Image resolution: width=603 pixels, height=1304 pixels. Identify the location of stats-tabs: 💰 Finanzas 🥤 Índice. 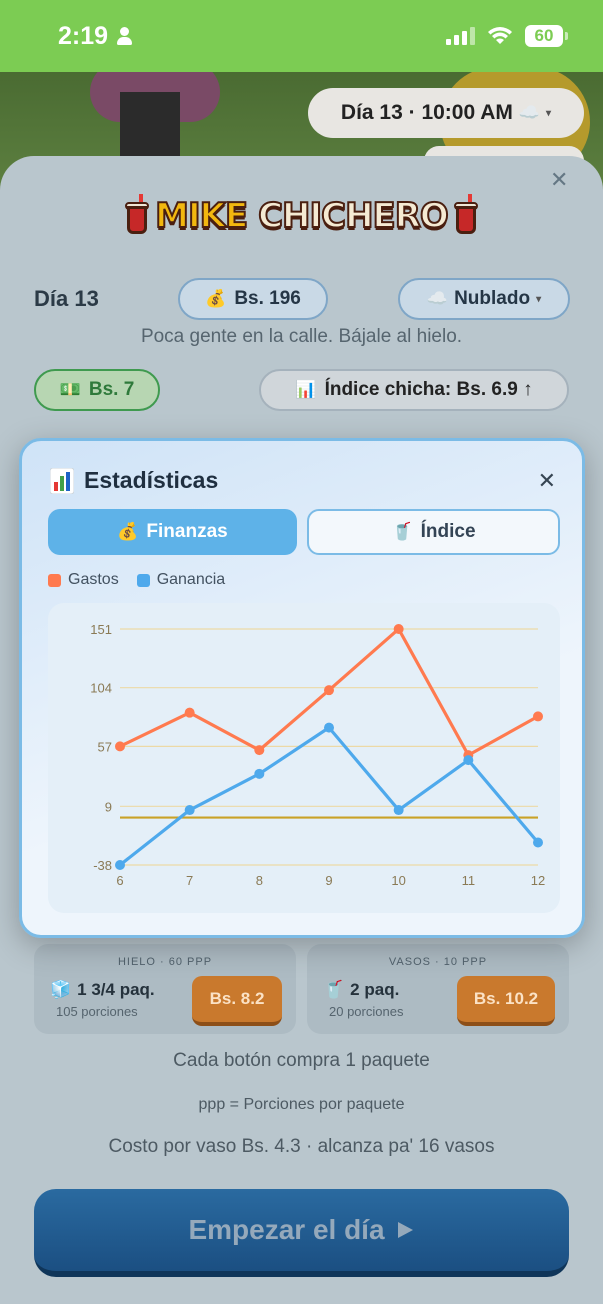
(304, 532).